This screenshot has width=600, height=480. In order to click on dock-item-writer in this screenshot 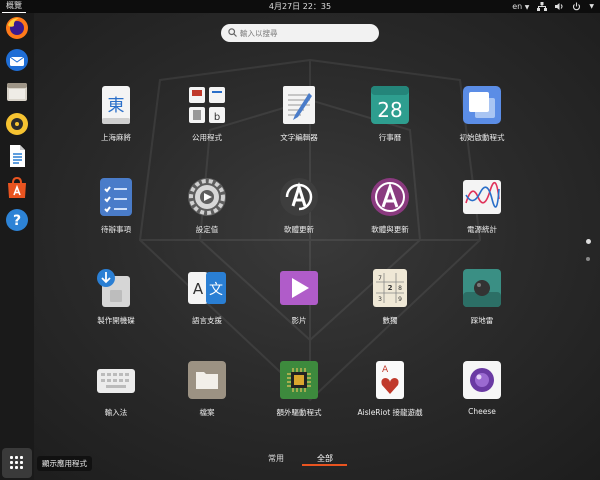, I will do `click(17, 156)`.